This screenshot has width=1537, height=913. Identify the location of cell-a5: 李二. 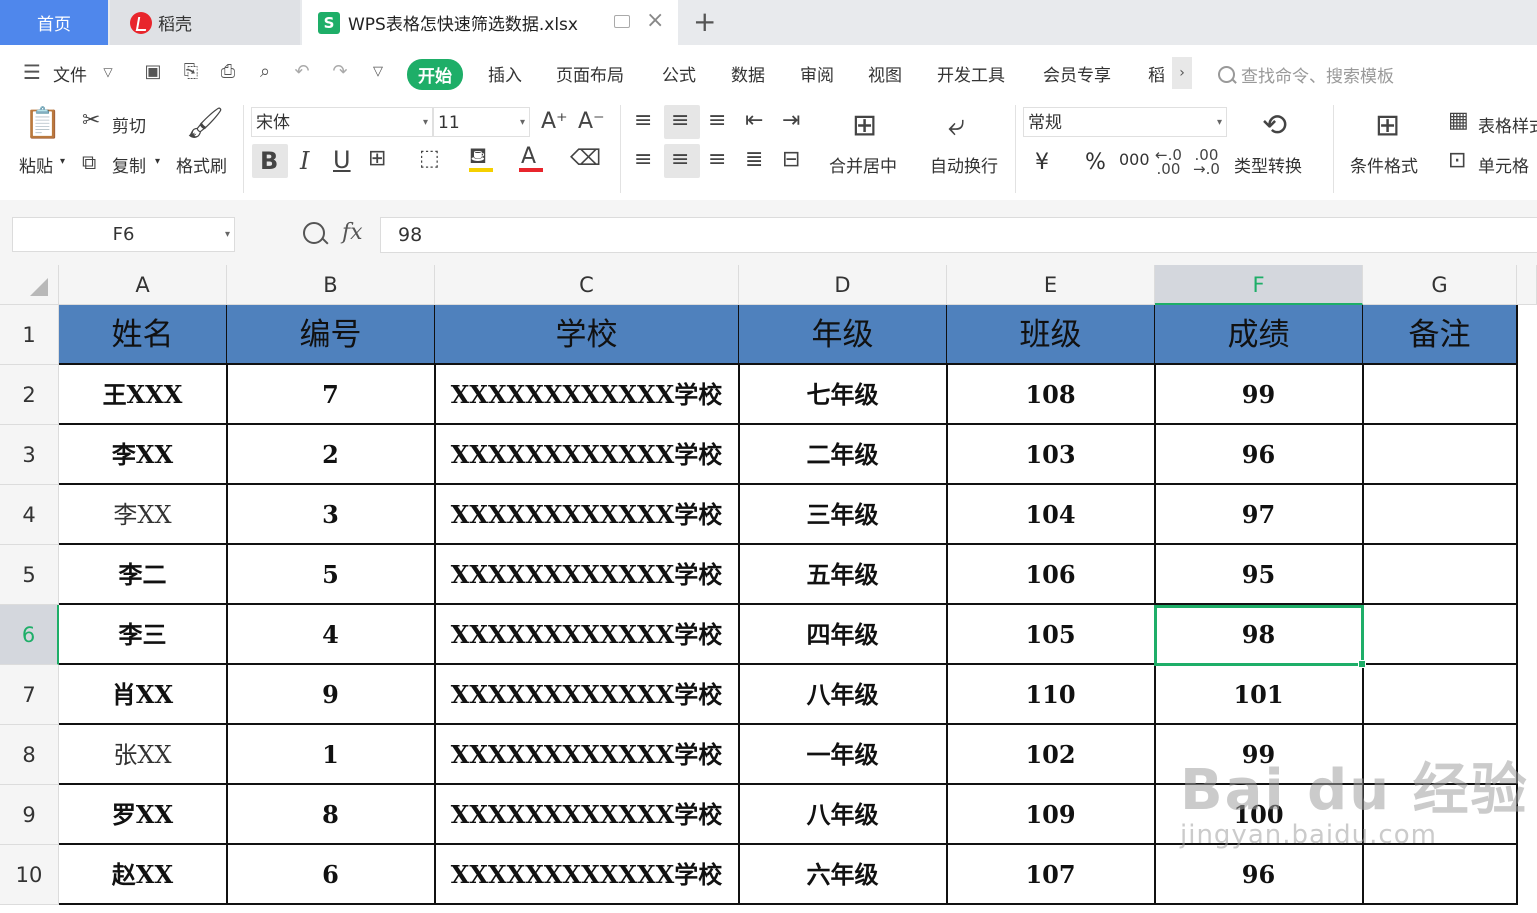
(143, 575).